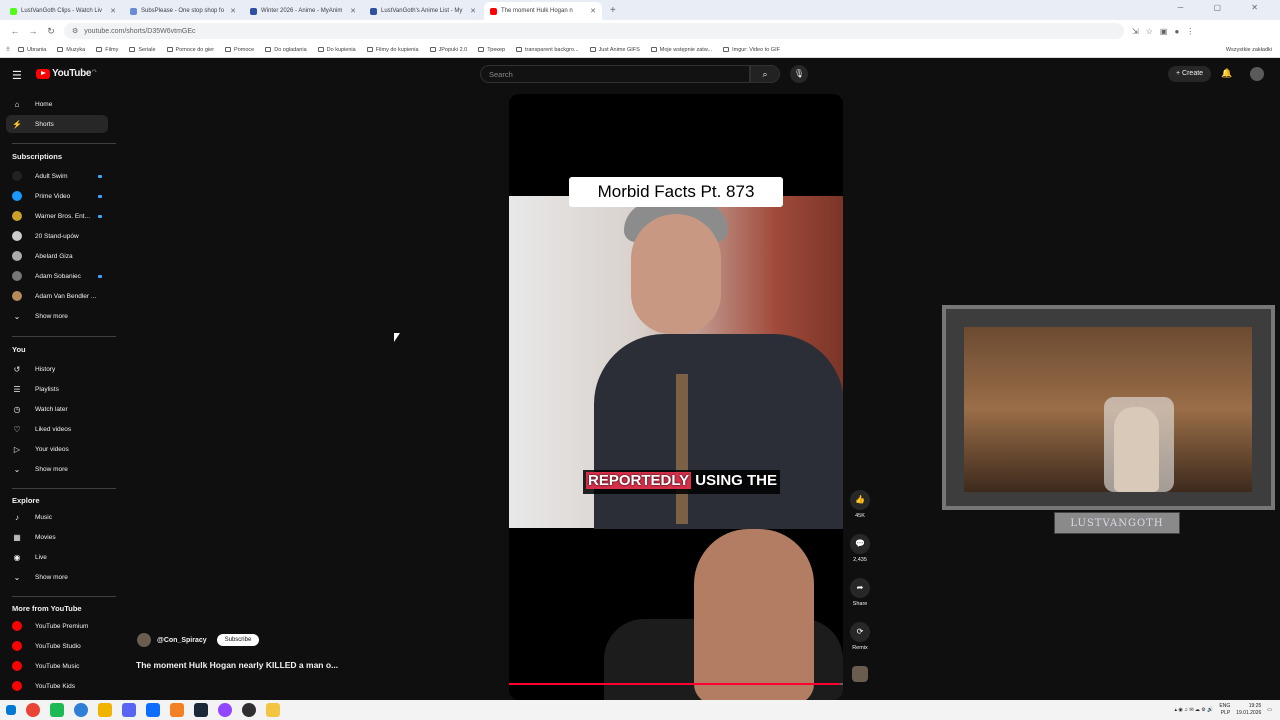  Describe the element at coordinates (799, 74) in the screenshot. I see `mic-icon: 🎙` at that location.